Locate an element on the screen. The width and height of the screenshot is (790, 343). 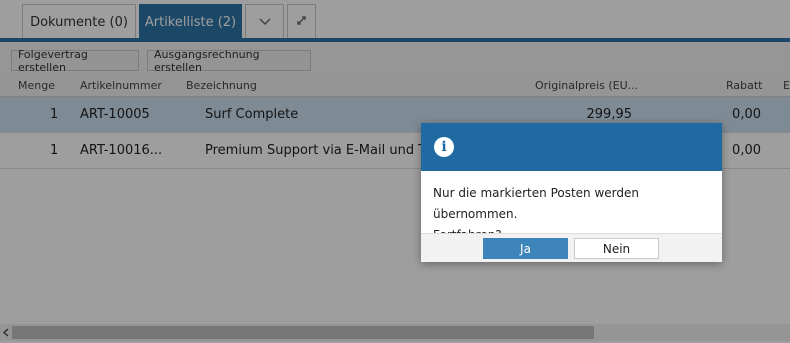
dialog-footer: Ja Nein is located at coordinates (571, 247).